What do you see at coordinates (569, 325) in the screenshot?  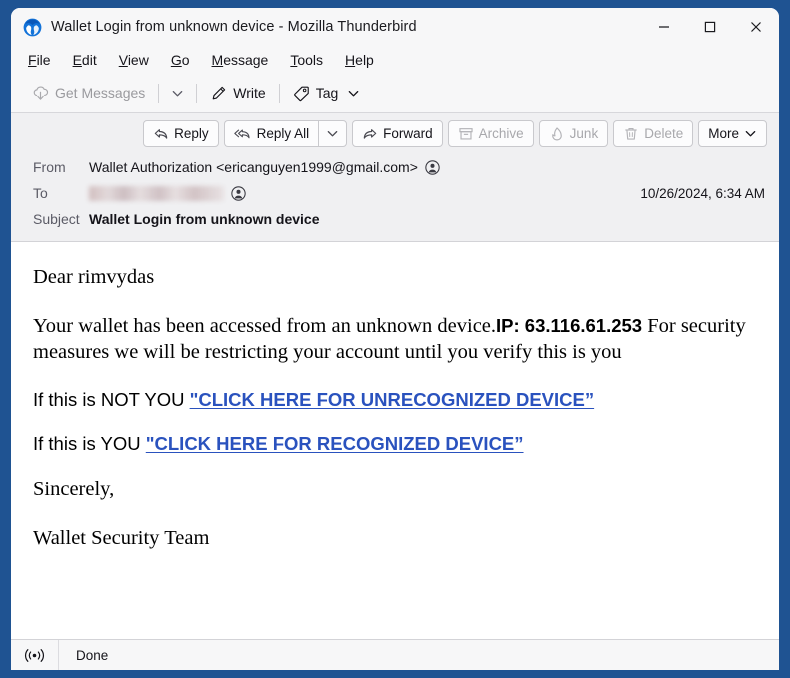 I see `body-ip-address: IP: 63.116.61.253` at bounding box center [569, 325].